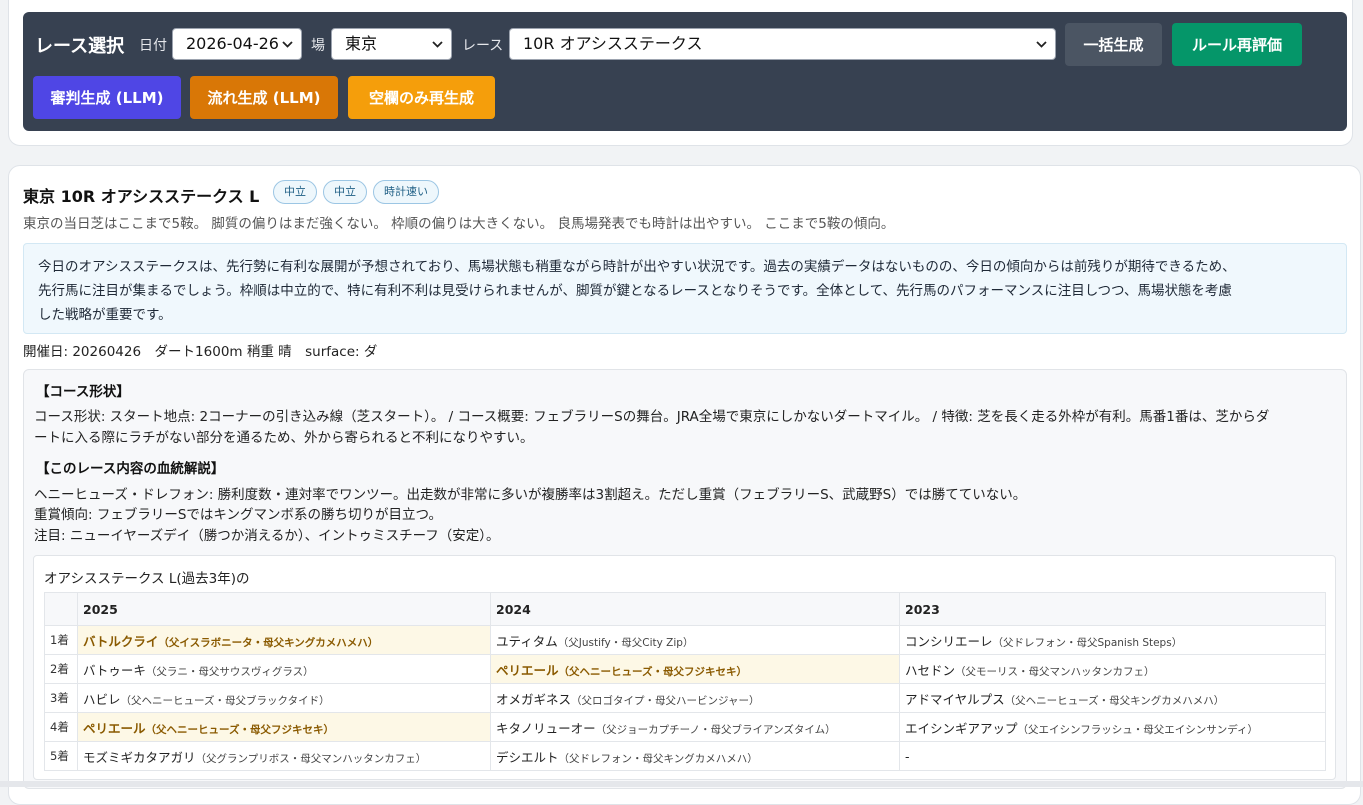 This screenshot has height=805, width=1363. Describe the element at coordinates (961, 728) in the screenshot. I see `horse-name: エイシンギアアップ` at that location.